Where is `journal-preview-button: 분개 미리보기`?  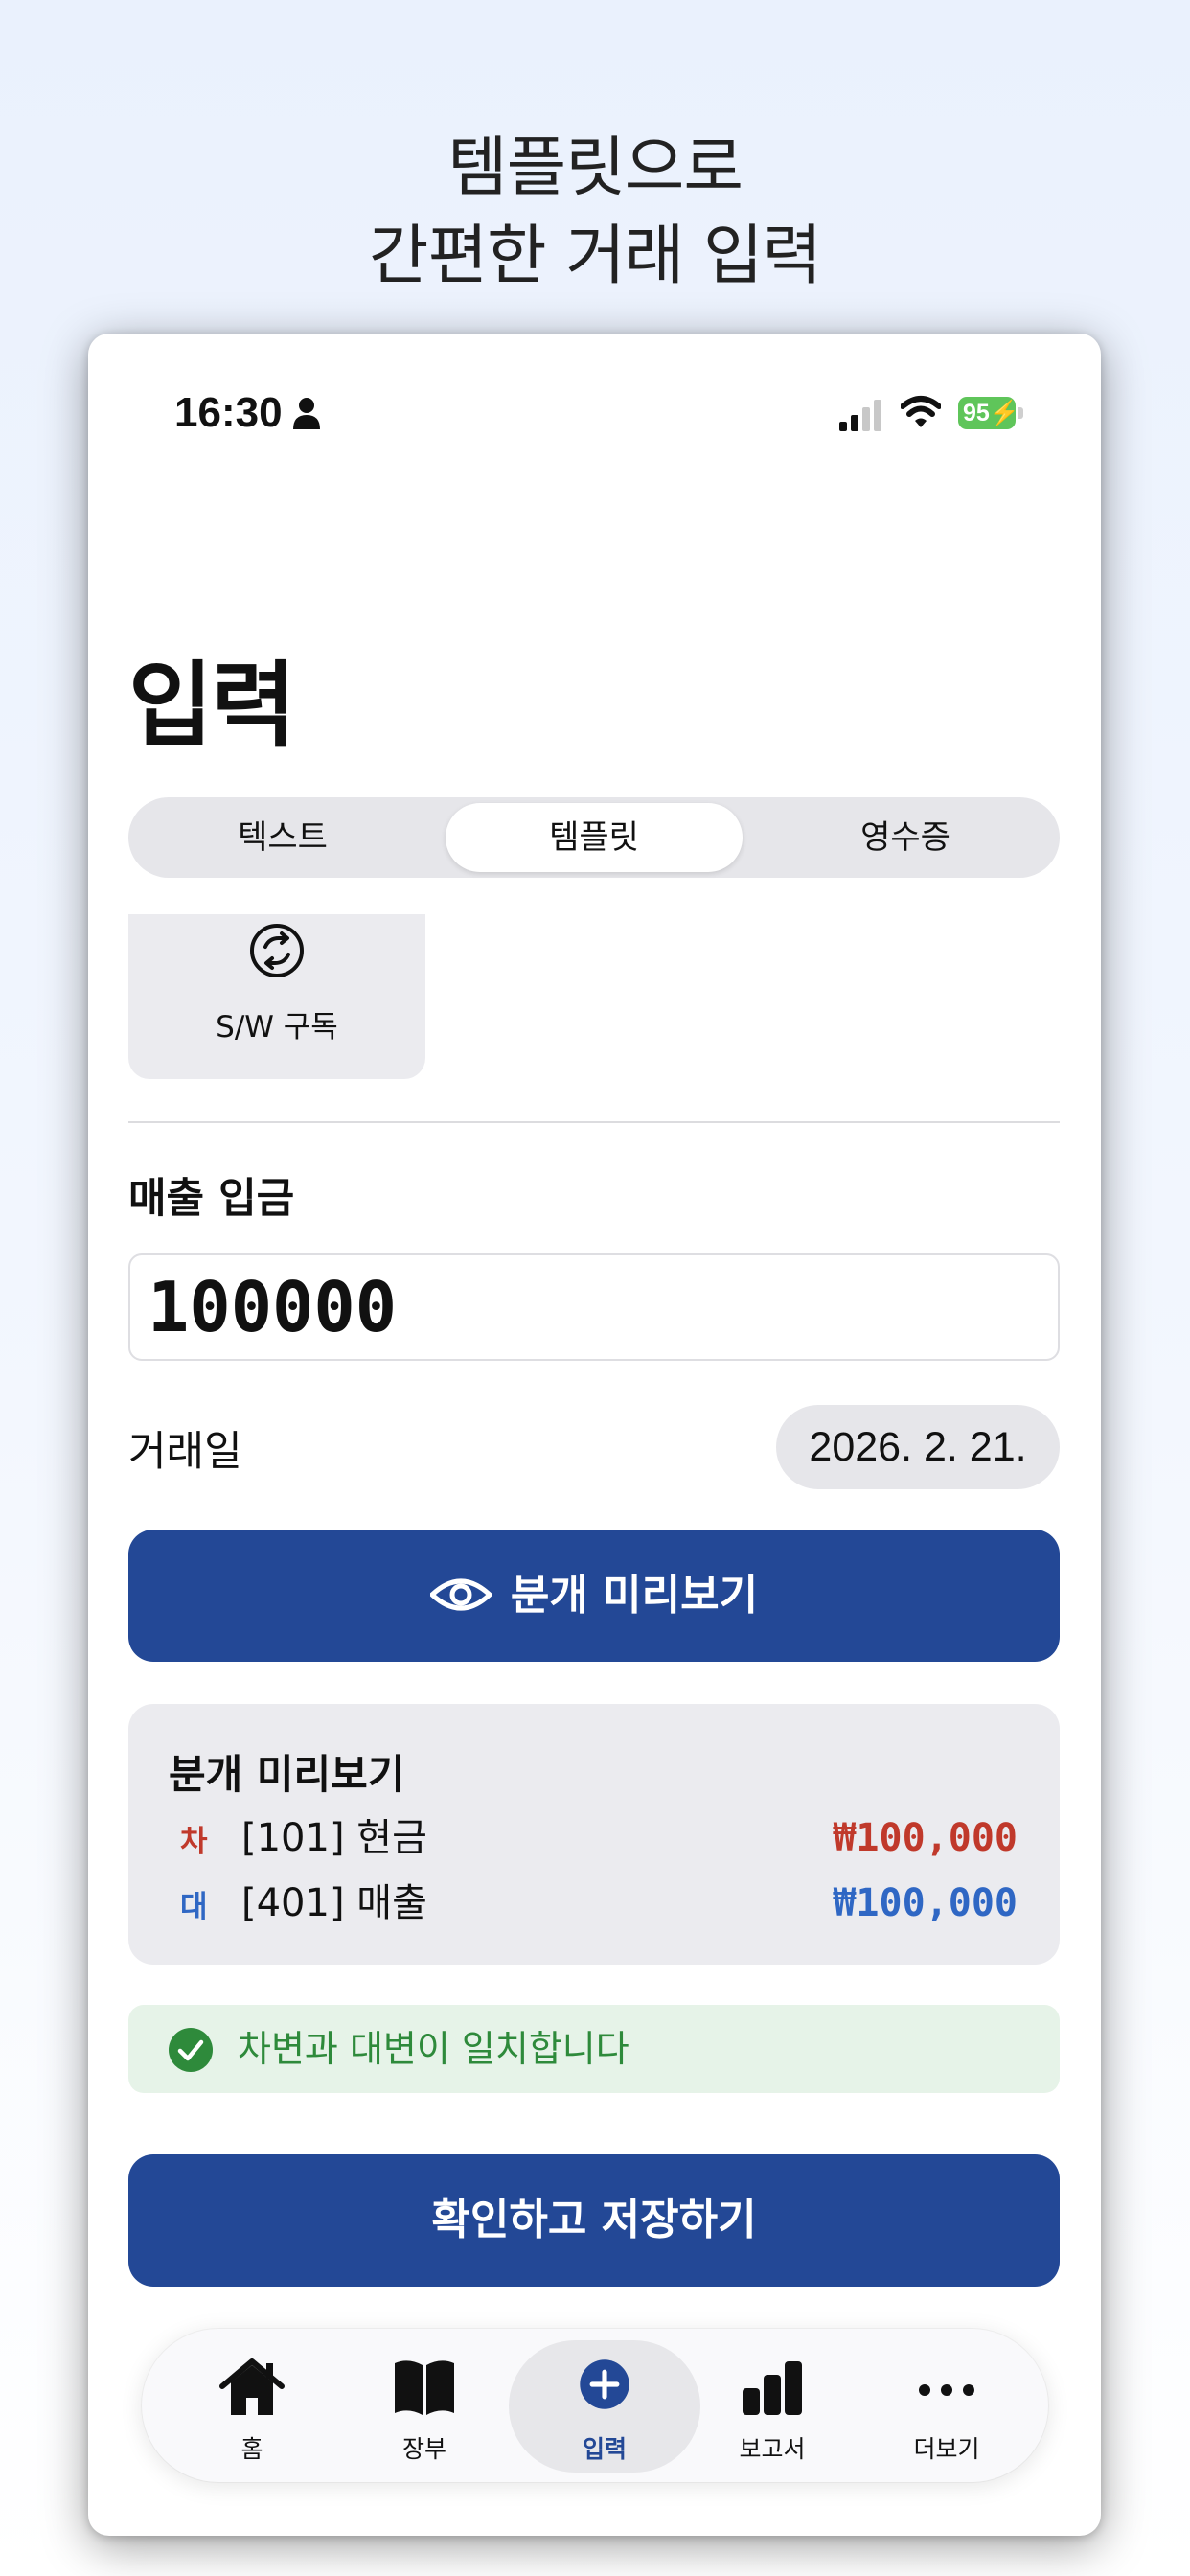 journal-preview-button: 분개 미리보기 is located at coordinates (594, 1596).